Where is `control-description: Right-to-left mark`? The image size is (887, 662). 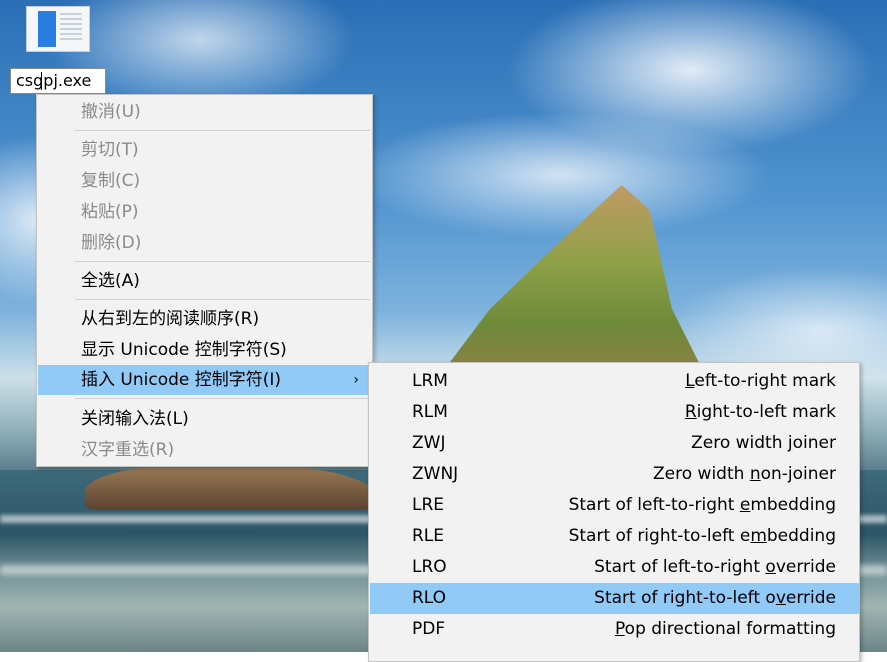 control-description: Right-to-left mark is located at coordinates (760, 412).